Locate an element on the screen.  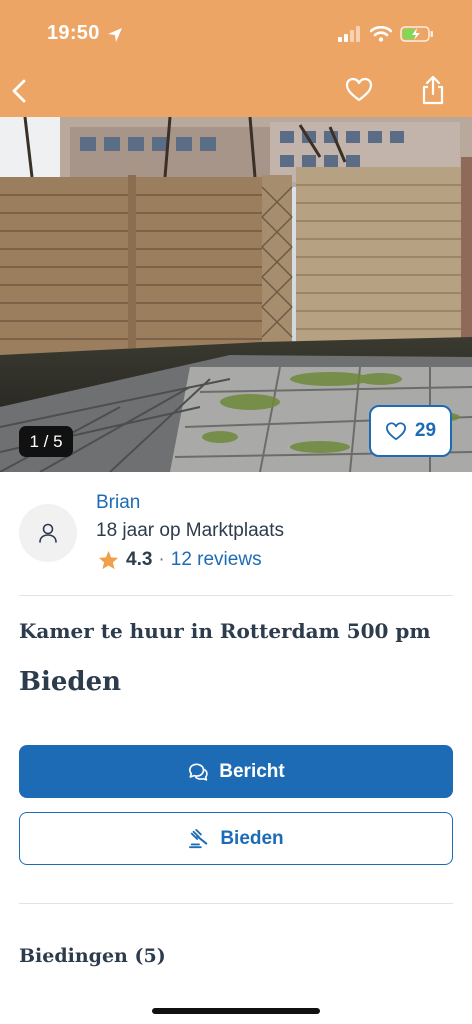
top-bar: 19:50 is located at coordinates (236, 58).